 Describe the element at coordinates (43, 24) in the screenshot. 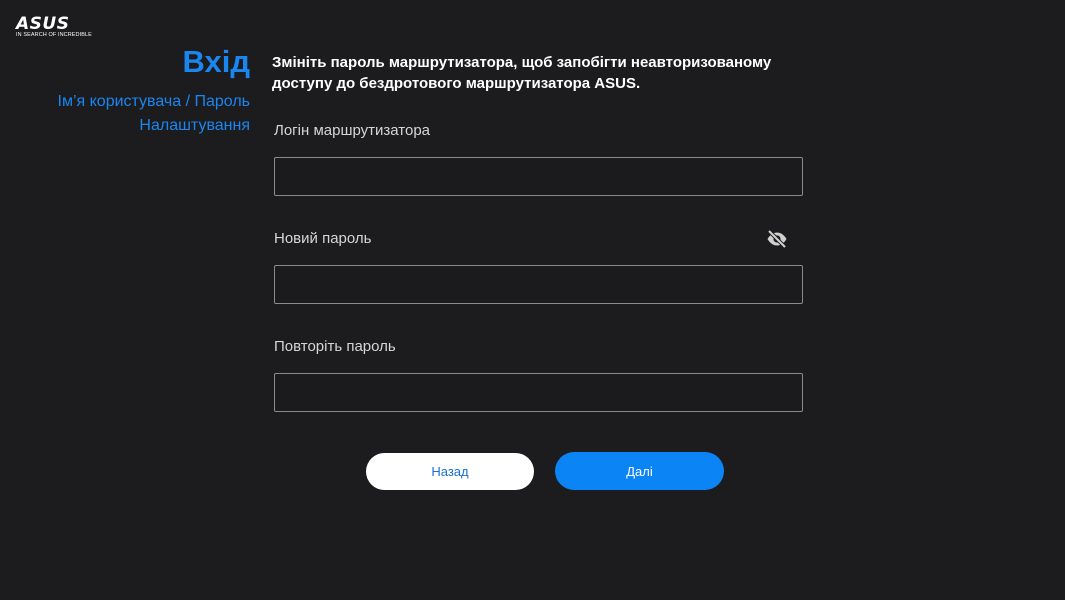

I see `logo-wordmark: ASUS` at that location.